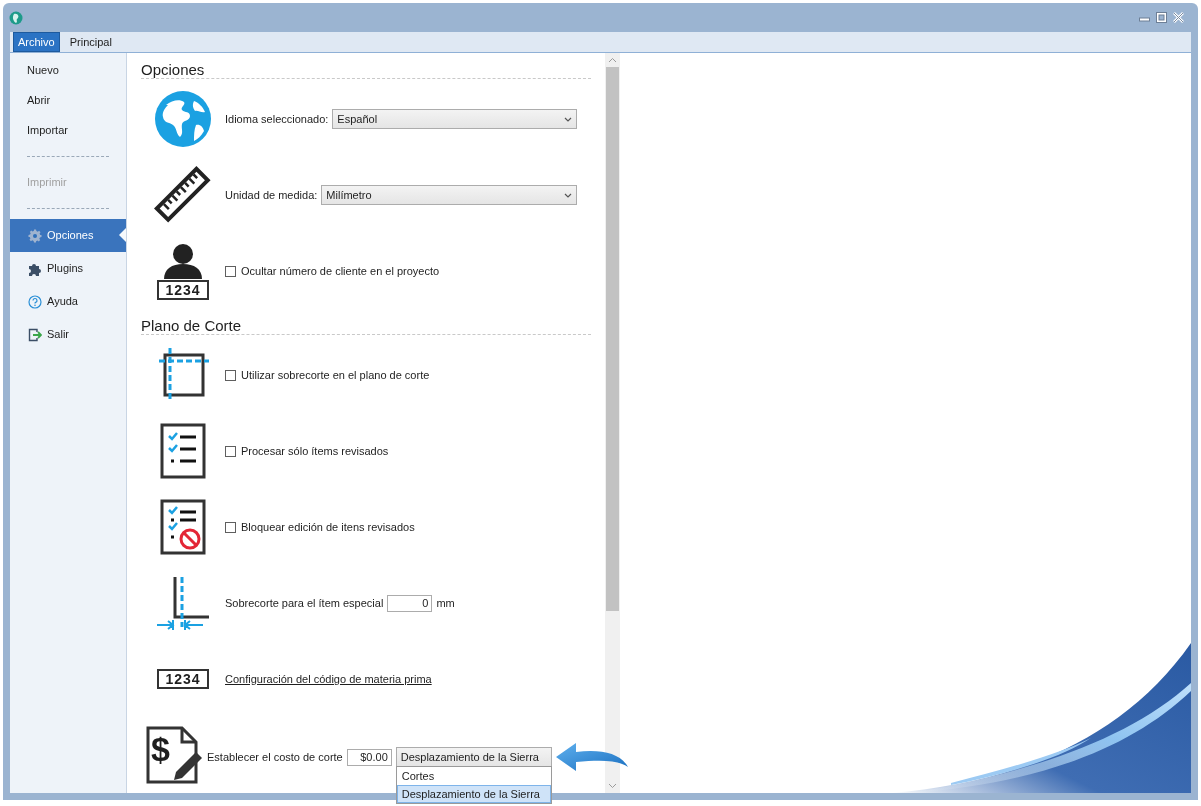 This screenshot has width=1201, height=806. What do you see at coordinates (454, 119) in the screenshot?
I see `dropdown: Español` at bounding box center [454, 119].